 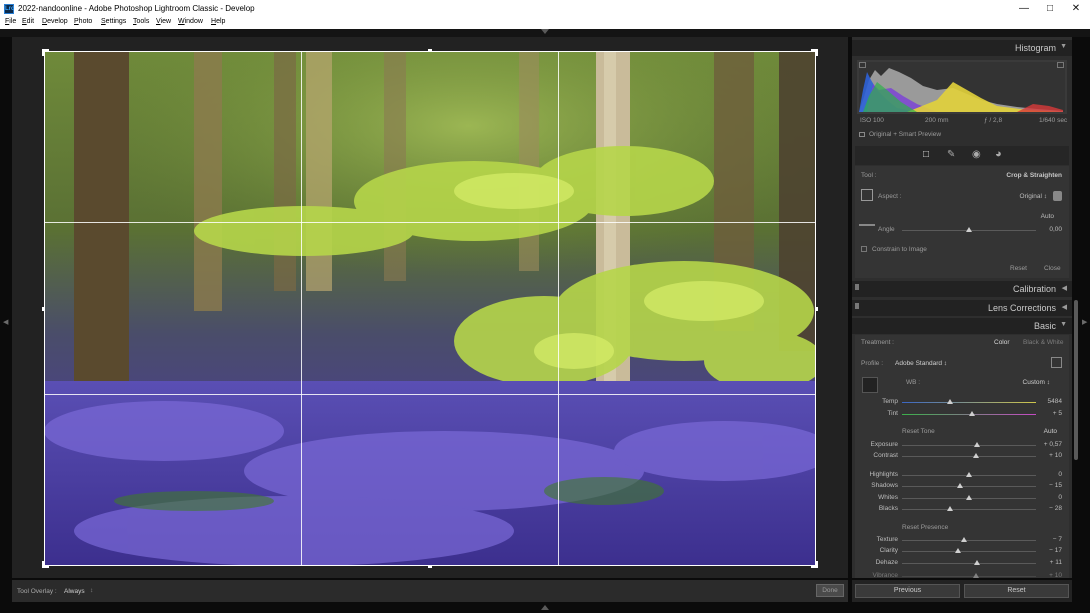 What do you see at coordinates (969, 474) in the screenshot?
I see `highlights-slider-thumb` at bounding box center [969, 474].